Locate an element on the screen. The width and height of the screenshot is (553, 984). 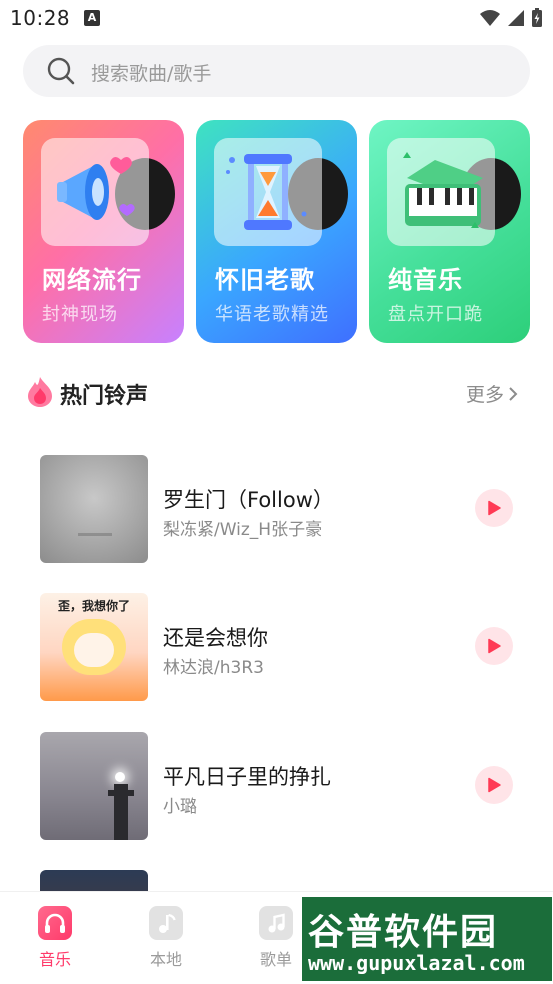
playlist-icon is located at coordinates (276, 923).